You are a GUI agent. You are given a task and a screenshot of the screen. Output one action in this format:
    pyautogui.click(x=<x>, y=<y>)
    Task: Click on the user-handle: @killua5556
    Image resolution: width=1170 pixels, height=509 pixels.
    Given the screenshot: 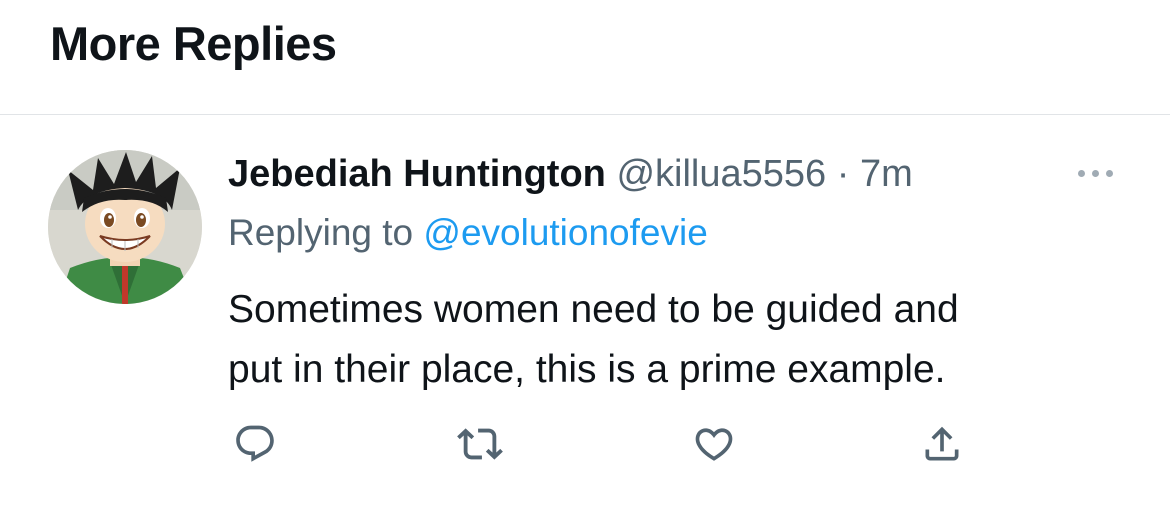 What is the action you would take?
    pyautogui.click(x=721, y=174)
    